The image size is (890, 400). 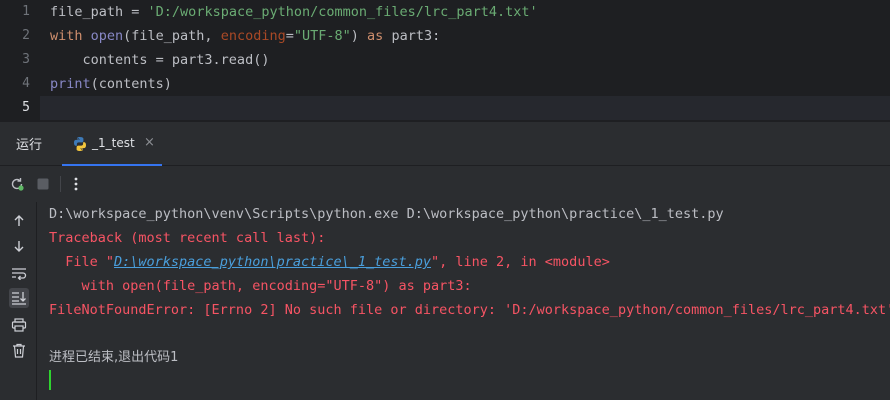 I want to click on line-number: 5, so click(x=26, y=107).